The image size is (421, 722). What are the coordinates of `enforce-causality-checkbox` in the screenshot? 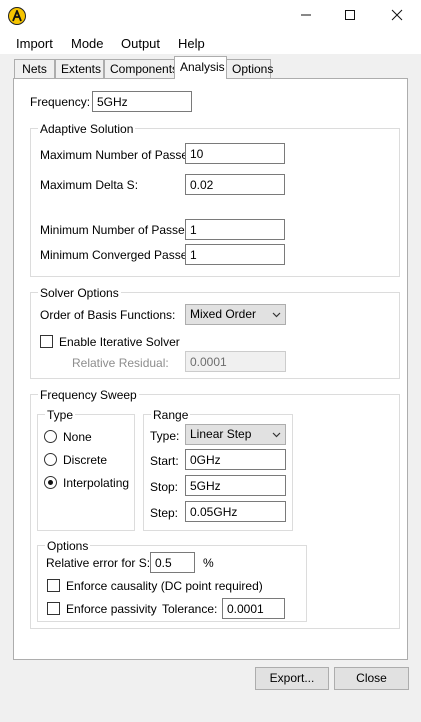 It's located at (53, 585).